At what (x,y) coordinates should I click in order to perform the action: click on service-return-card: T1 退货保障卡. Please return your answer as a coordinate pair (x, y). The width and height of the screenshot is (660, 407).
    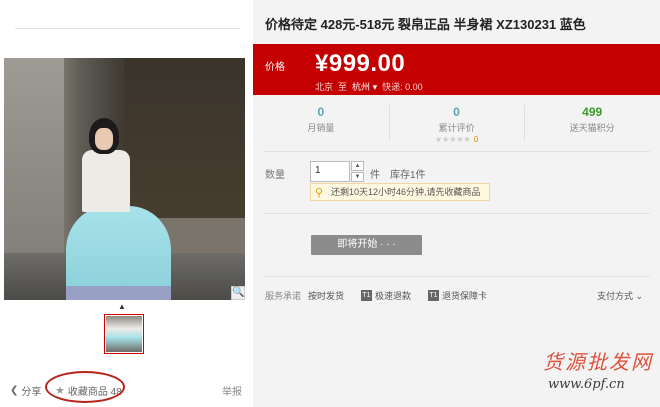
    Looking at the image, I should click on (457, 295).